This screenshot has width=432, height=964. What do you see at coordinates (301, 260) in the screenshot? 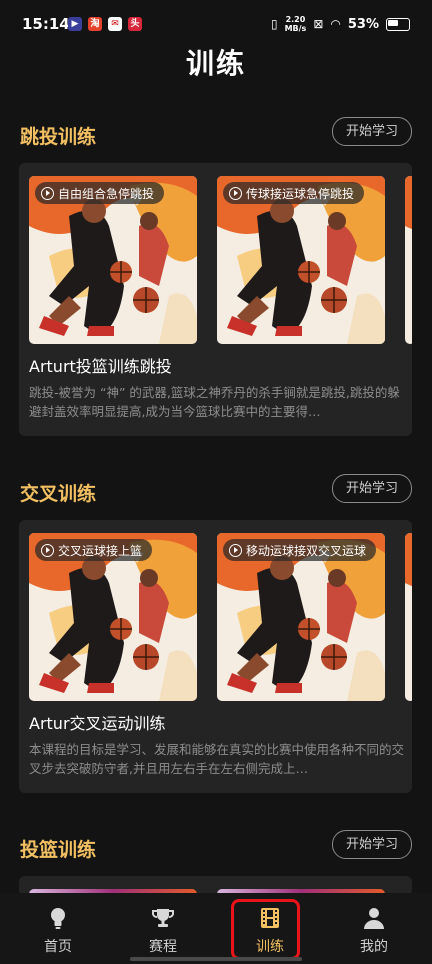
I see `video-thumbnail: 传球接运球急停跳投` at bounding box center [301, 260].